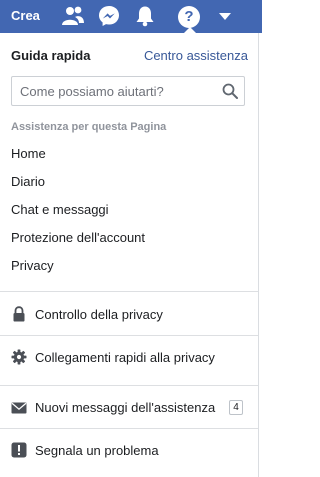 This screenshot has height=477, width=320. I want to click on topic-link: Diario, so click(28, 181).